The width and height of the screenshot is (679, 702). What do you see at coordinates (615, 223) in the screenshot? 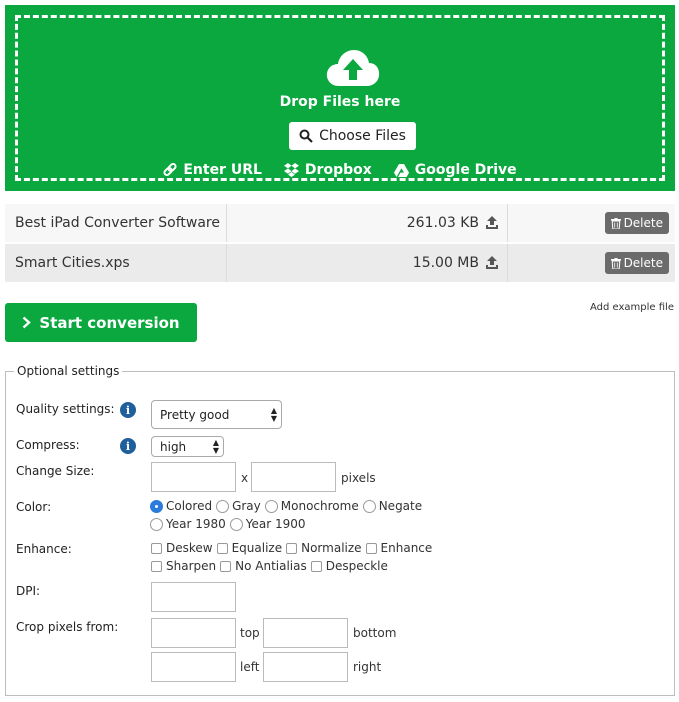
I see `trash-icon` at bounding box center [615, 223].